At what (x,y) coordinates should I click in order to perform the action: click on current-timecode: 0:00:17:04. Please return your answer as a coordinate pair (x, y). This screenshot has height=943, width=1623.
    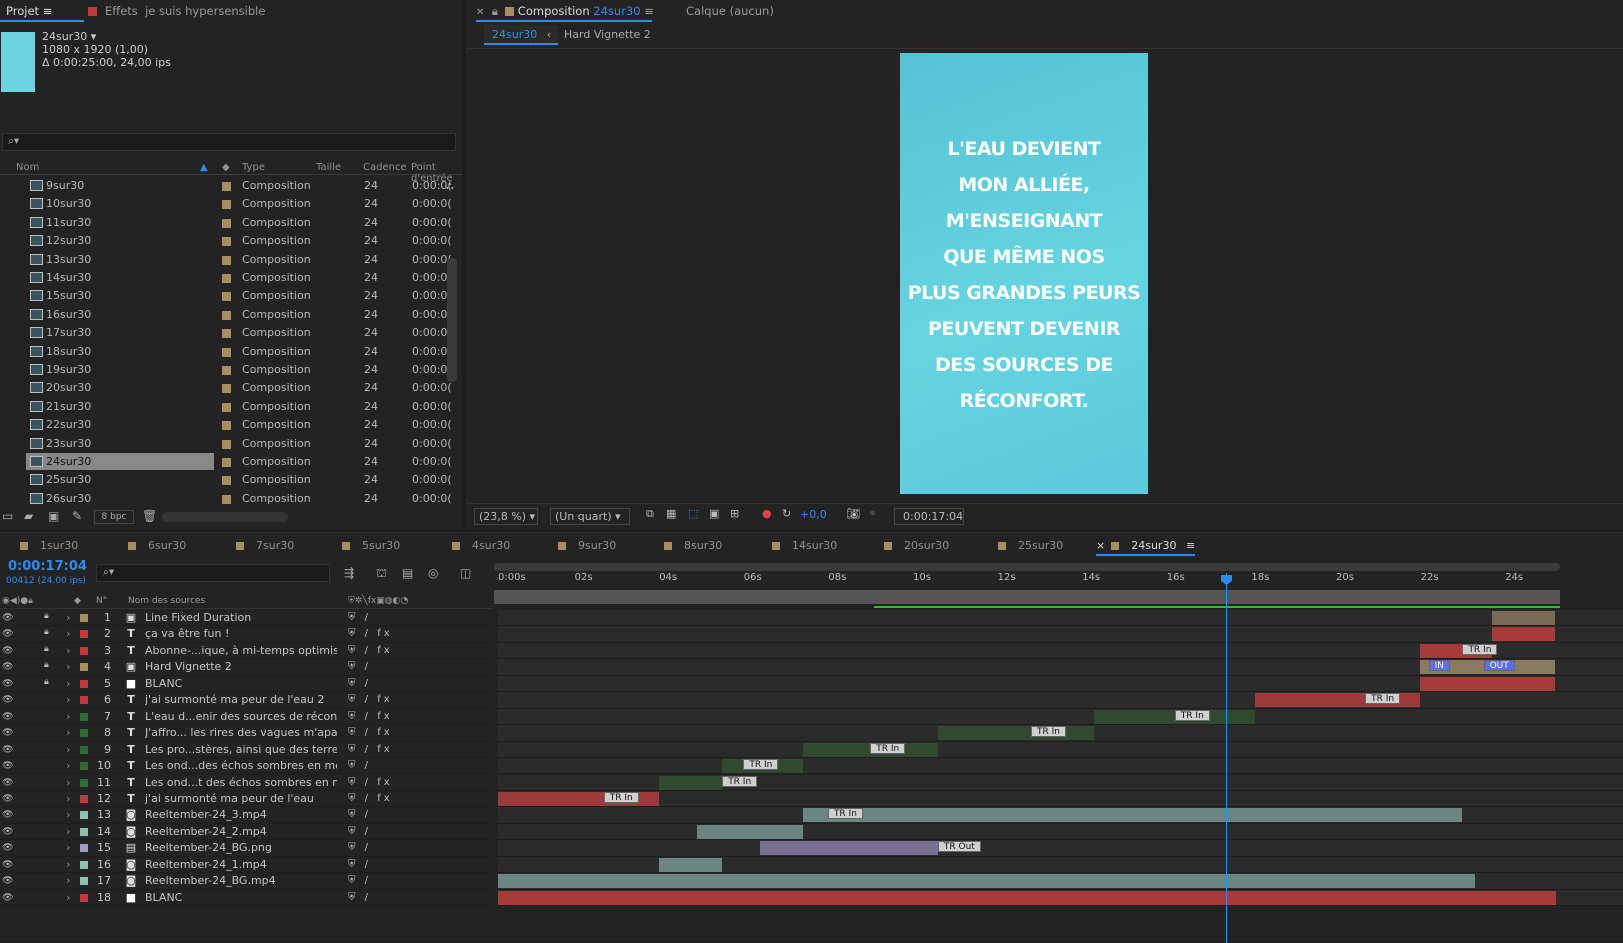
    Looking at the image, I should click on (47, 566).